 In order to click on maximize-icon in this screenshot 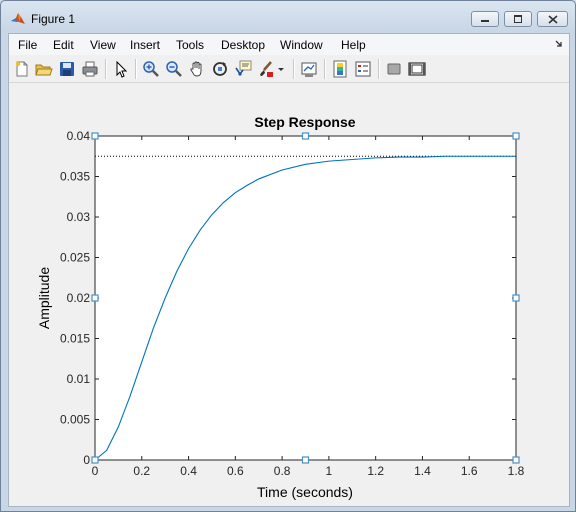, I will do `click(518, 19)`.